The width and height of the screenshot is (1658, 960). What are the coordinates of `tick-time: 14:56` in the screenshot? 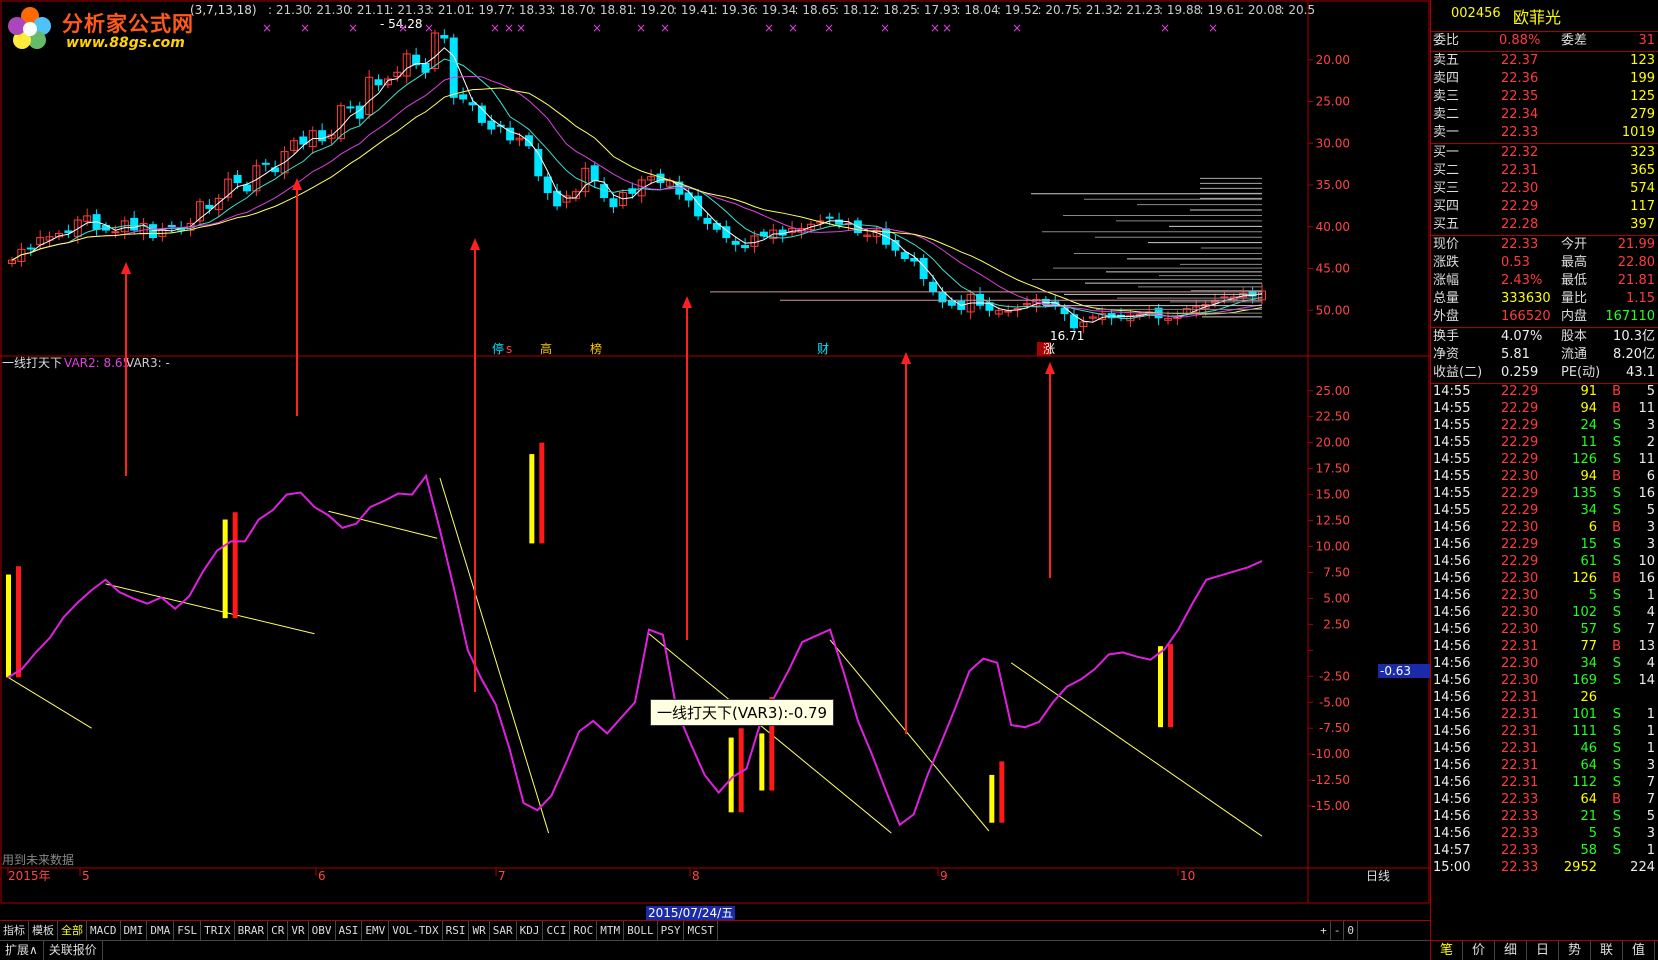 It's located at (1452, 748).